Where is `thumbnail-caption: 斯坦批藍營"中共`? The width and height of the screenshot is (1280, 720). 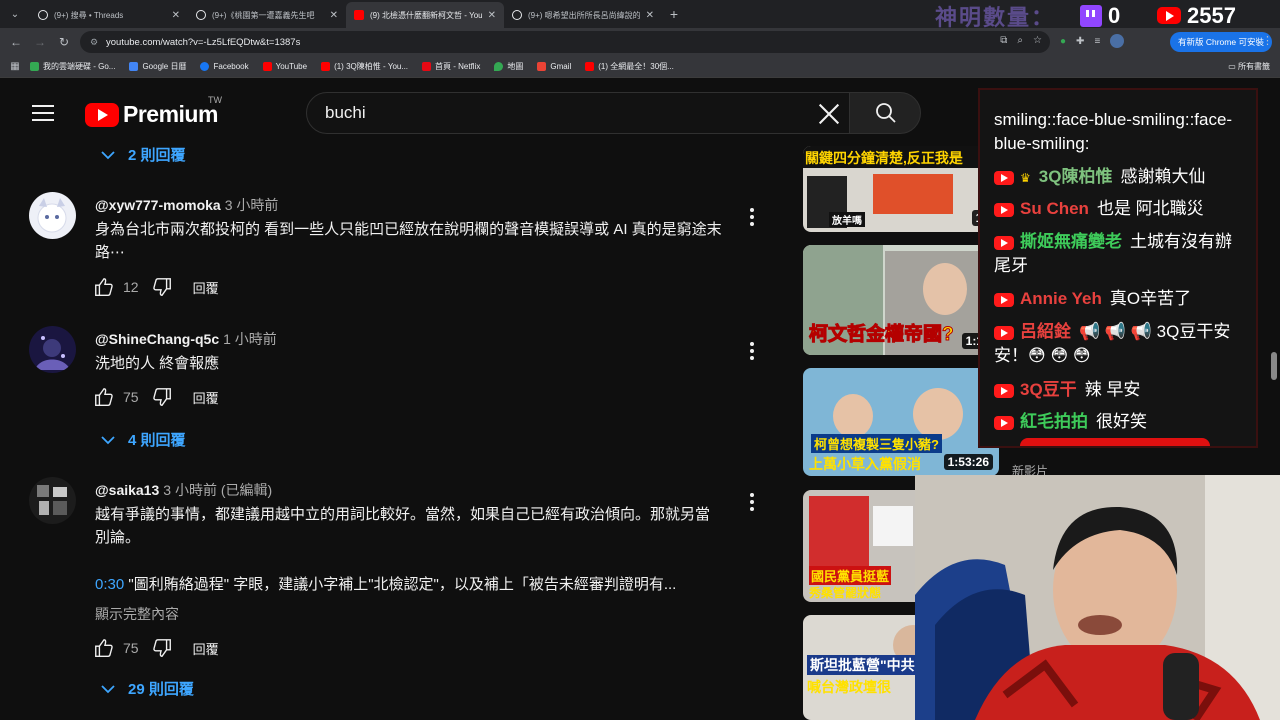 thumbnail-caption: 斯坦批藍營"中共 is located at coordinates (862, 665).